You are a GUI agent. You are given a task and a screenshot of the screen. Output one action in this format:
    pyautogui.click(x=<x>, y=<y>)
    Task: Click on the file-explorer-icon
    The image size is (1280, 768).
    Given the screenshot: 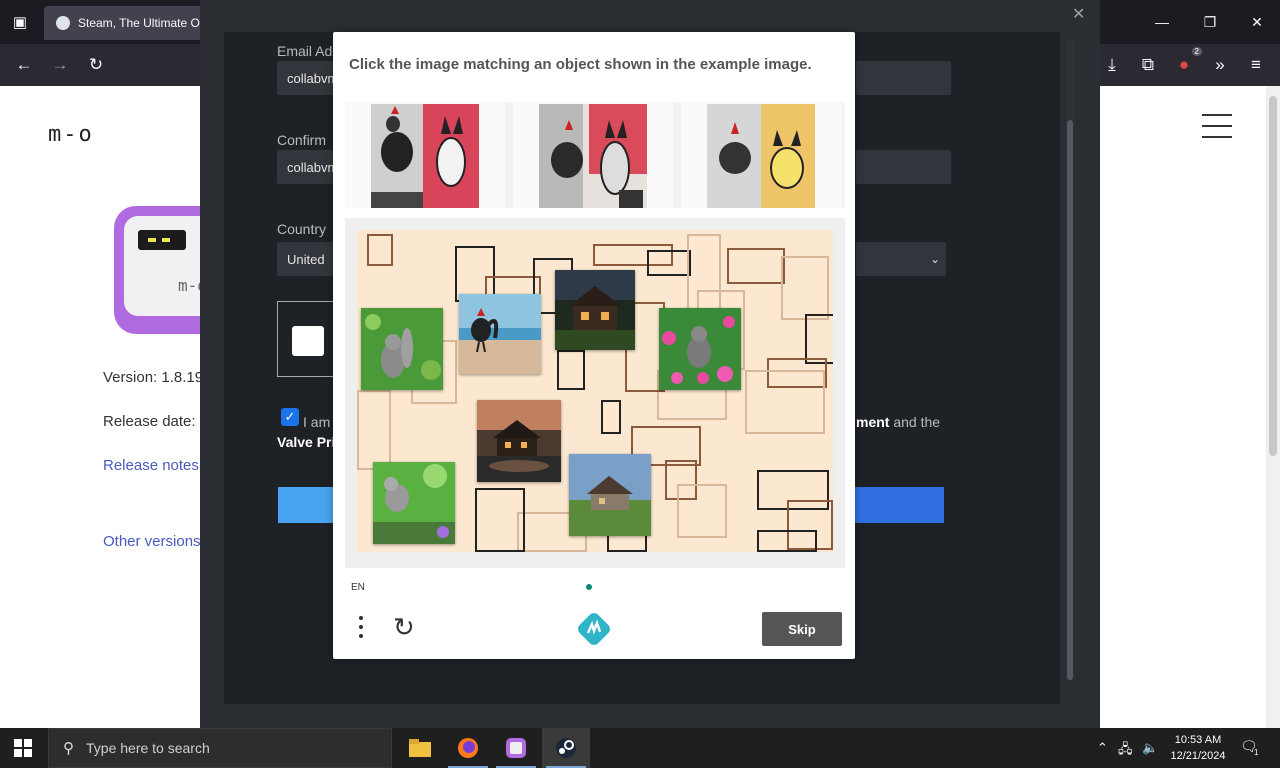 What is the action you would take?
    pyautogui.click(x=420, y=748)
    